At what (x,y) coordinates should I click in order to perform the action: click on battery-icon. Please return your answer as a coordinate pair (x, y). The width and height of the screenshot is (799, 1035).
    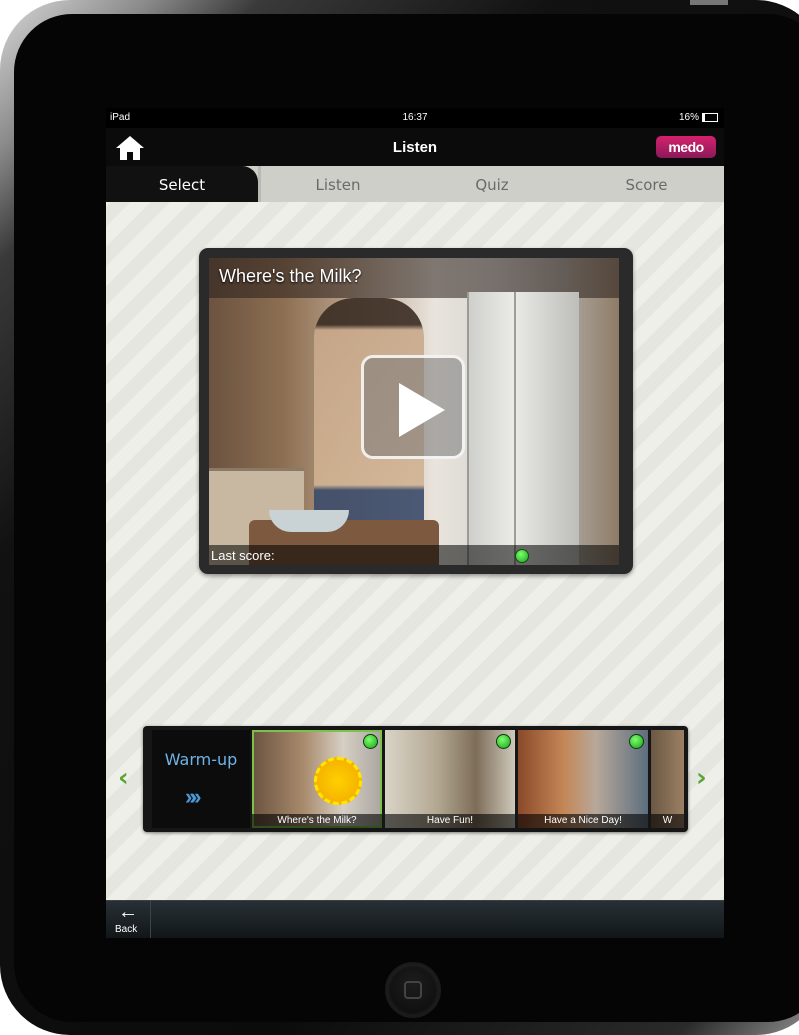
    Looking at the image, I should click on (710, 117).